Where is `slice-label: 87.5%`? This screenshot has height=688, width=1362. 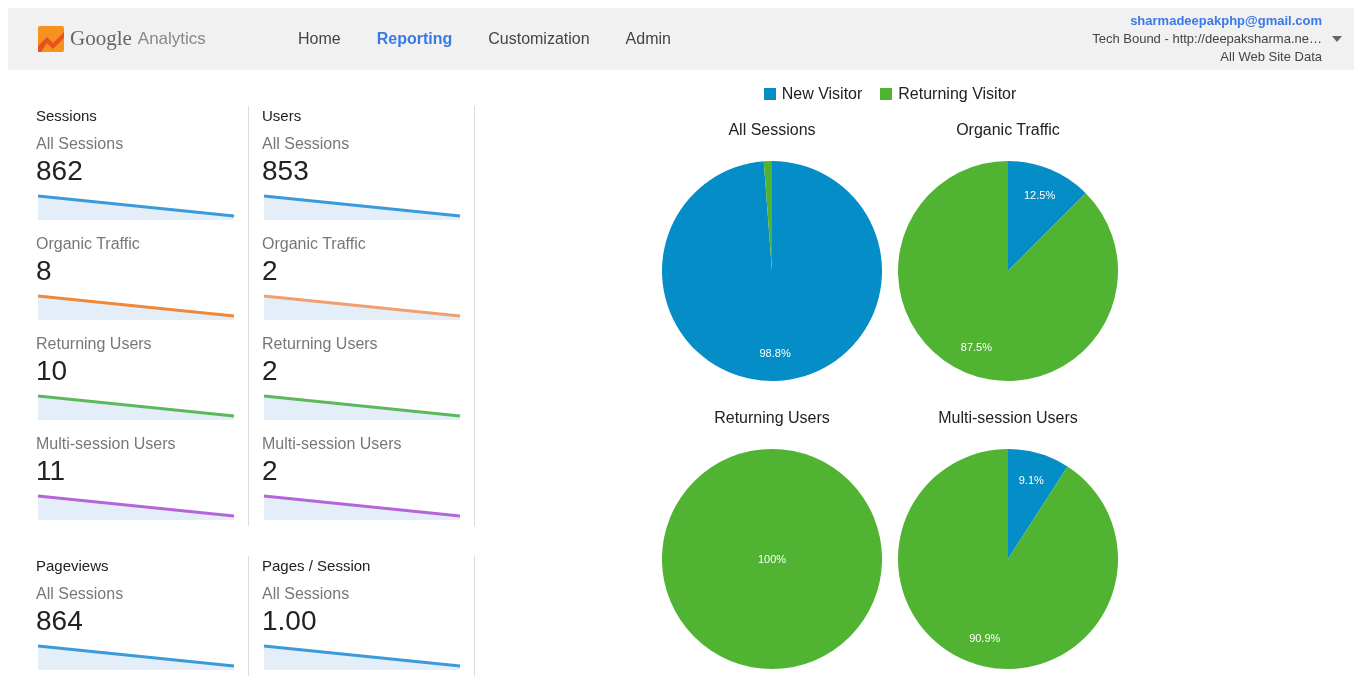
slice-label: 87.5% is located at coordinates (976, 347).